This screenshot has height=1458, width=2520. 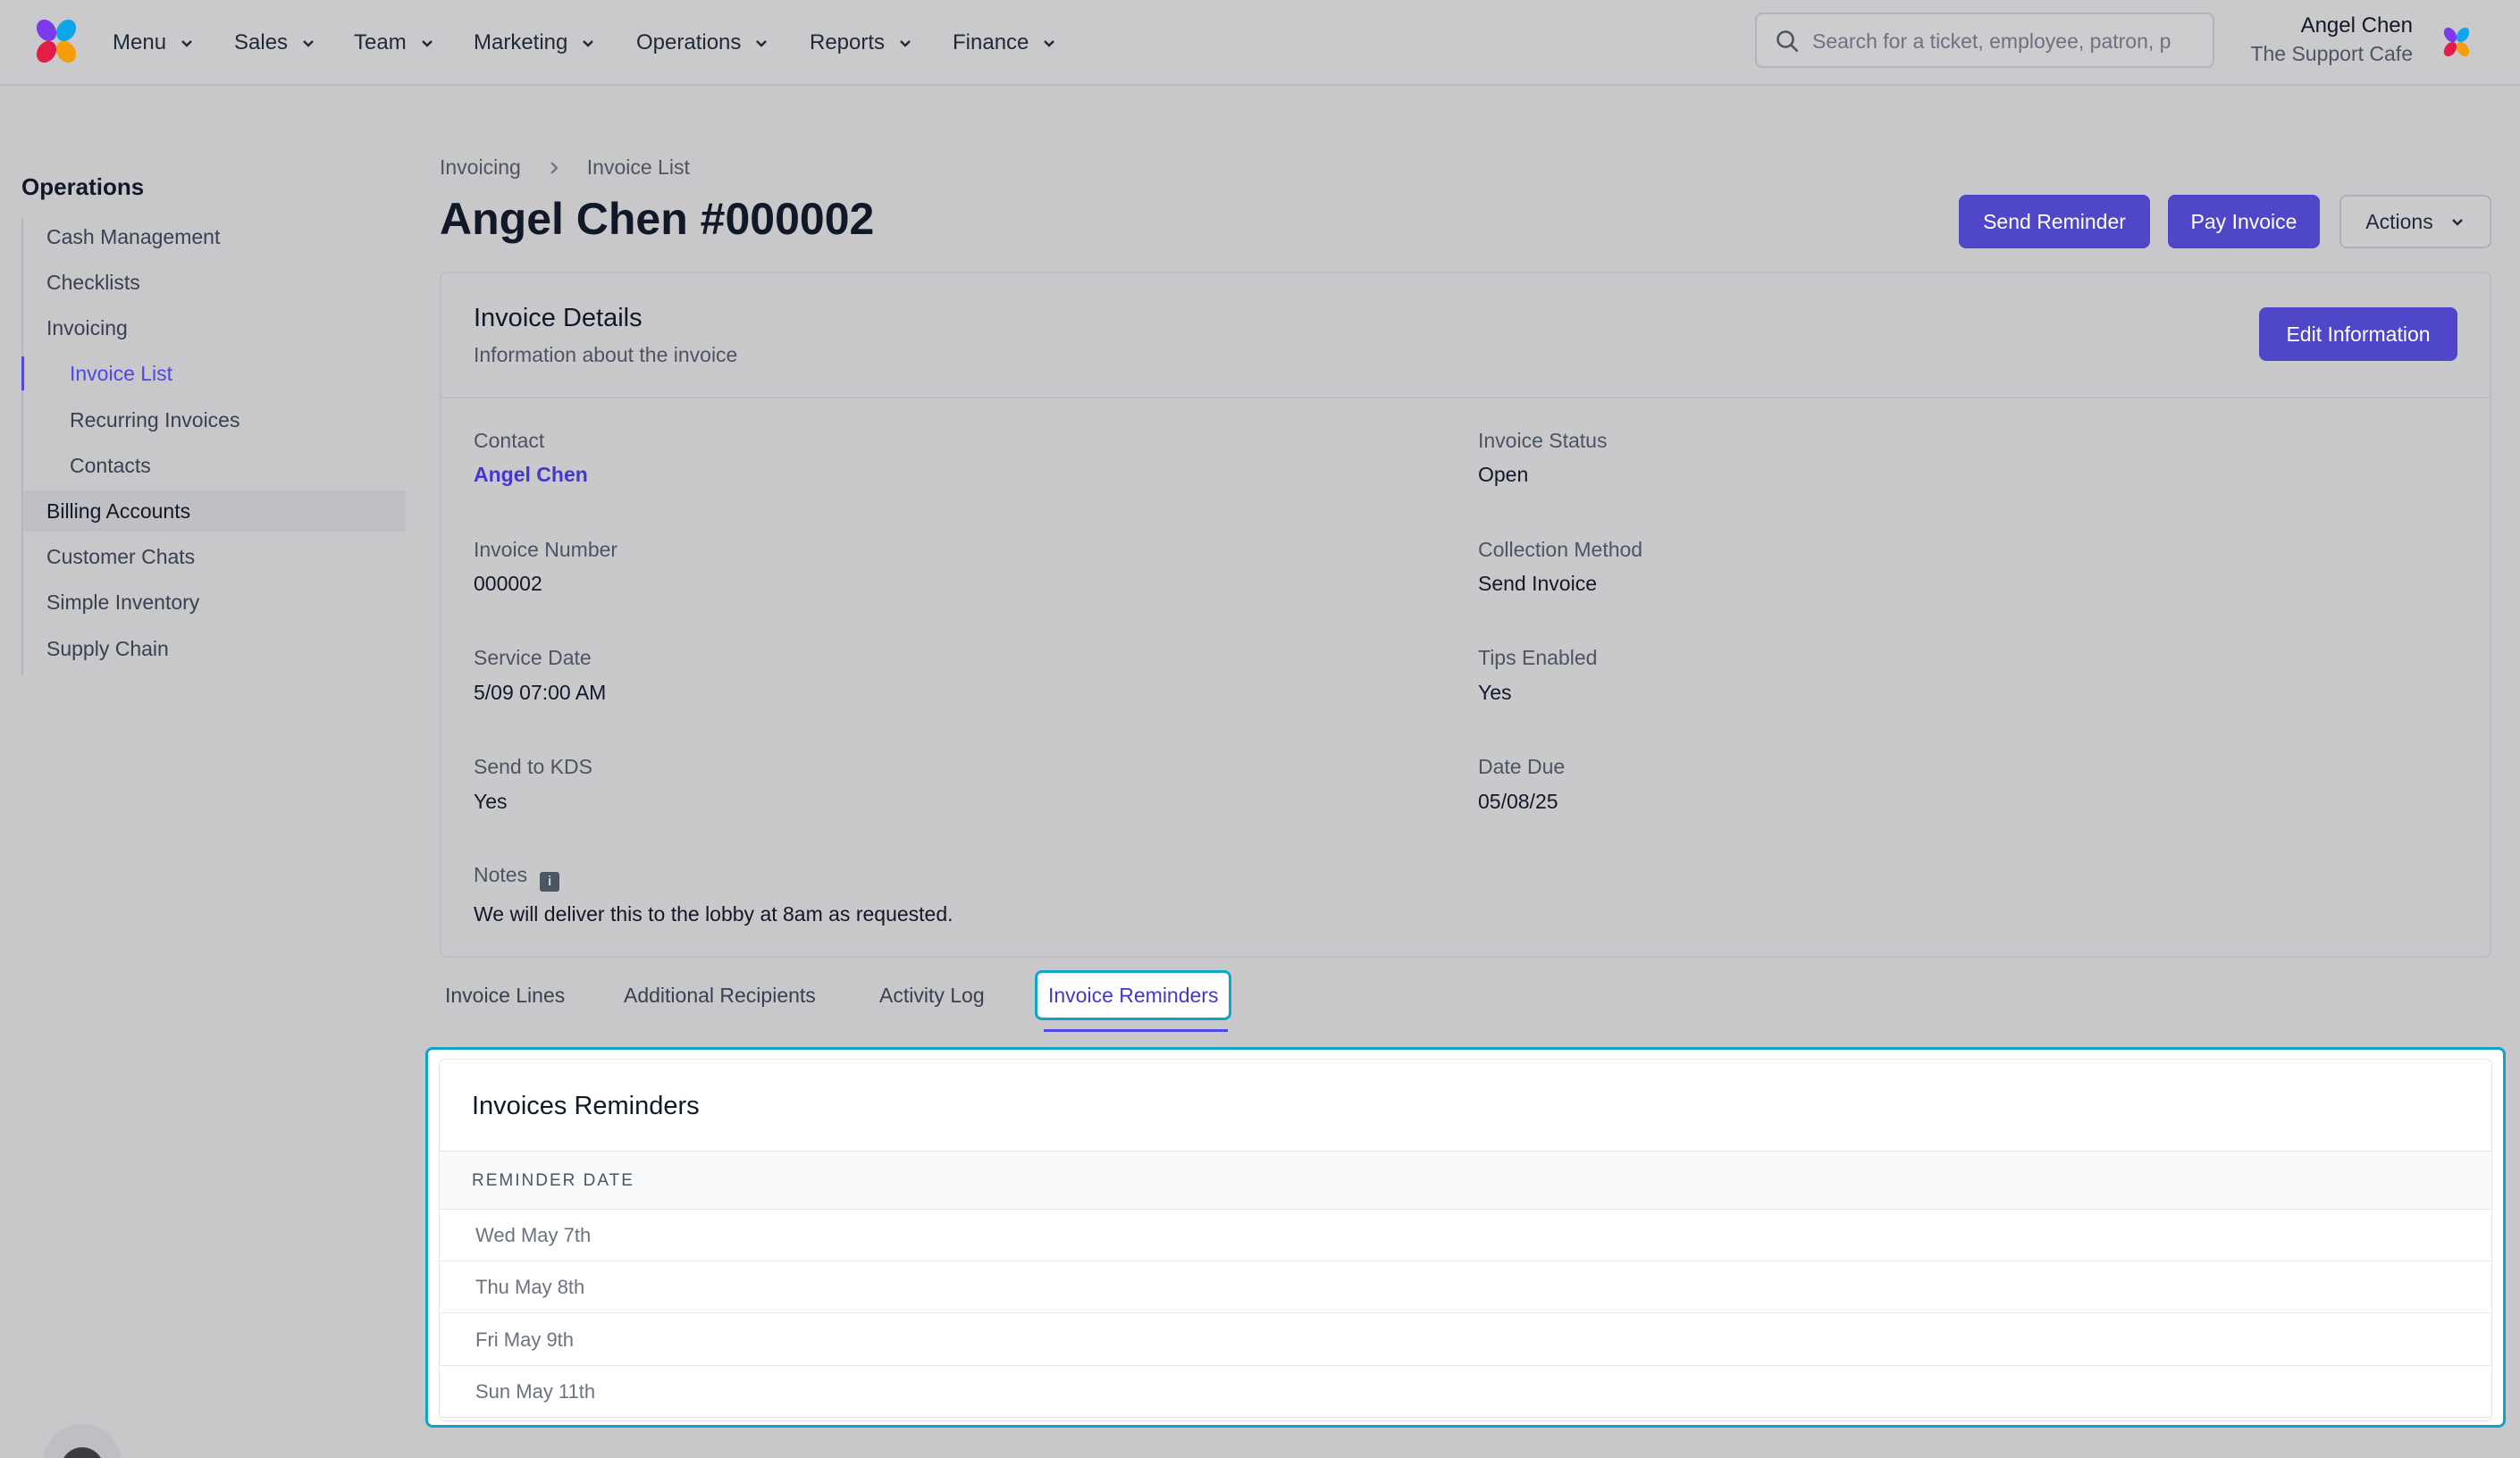 I want to click on nav-menu-label: Menu, so click(x=140, y=42).